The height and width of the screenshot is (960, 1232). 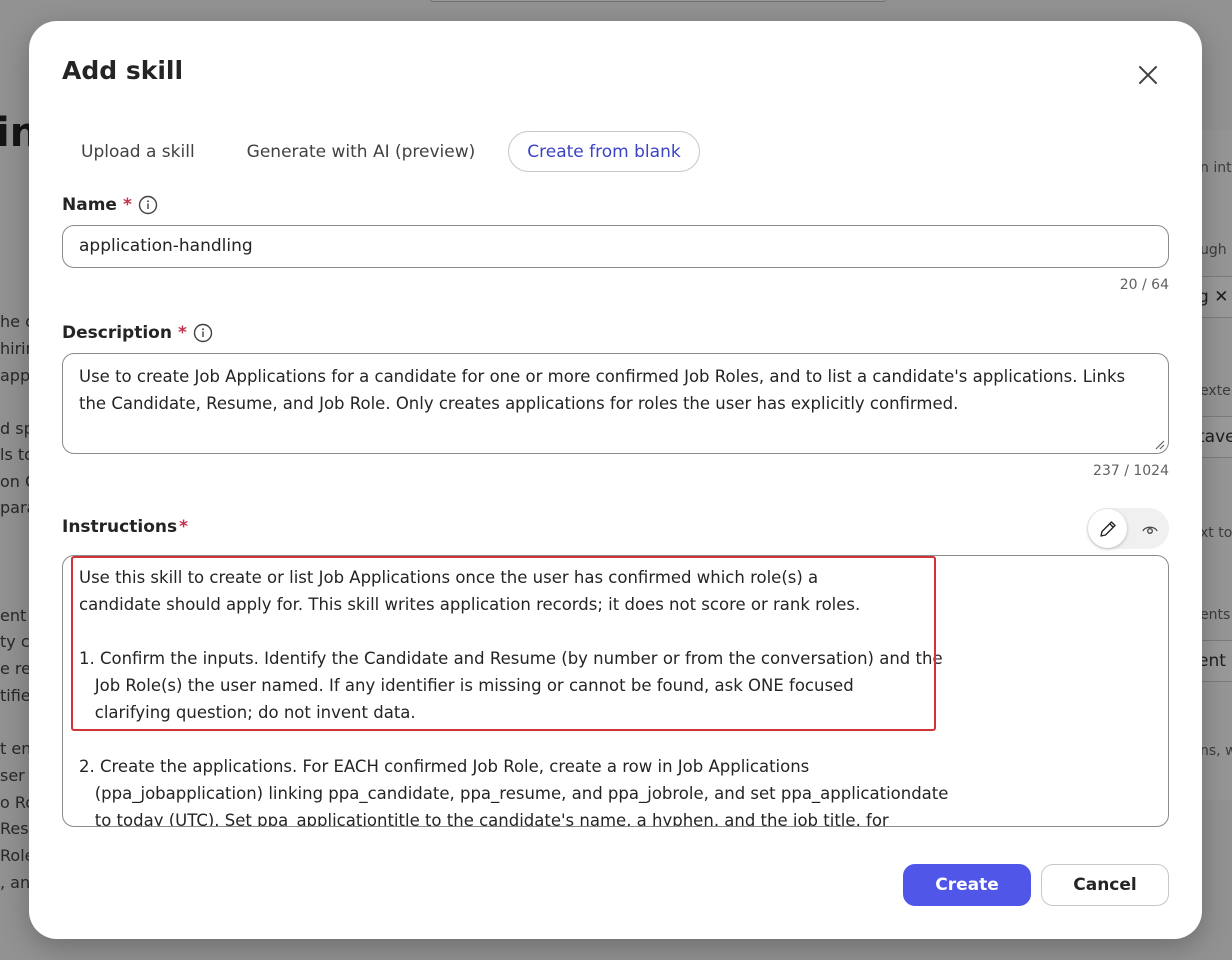 I want to click on pencil-icon, so click(x=1107, y=528).